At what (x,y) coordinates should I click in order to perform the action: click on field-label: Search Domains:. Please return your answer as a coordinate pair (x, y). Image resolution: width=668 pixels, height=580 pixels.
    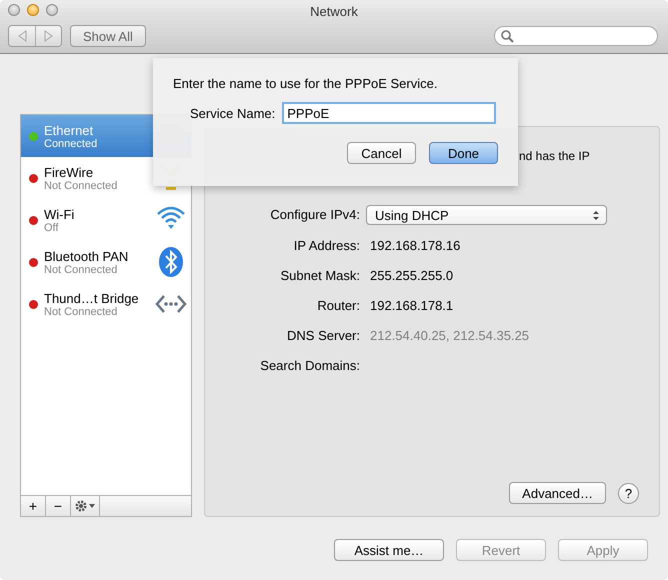
    Looking at the image, I should click on (309, 366).